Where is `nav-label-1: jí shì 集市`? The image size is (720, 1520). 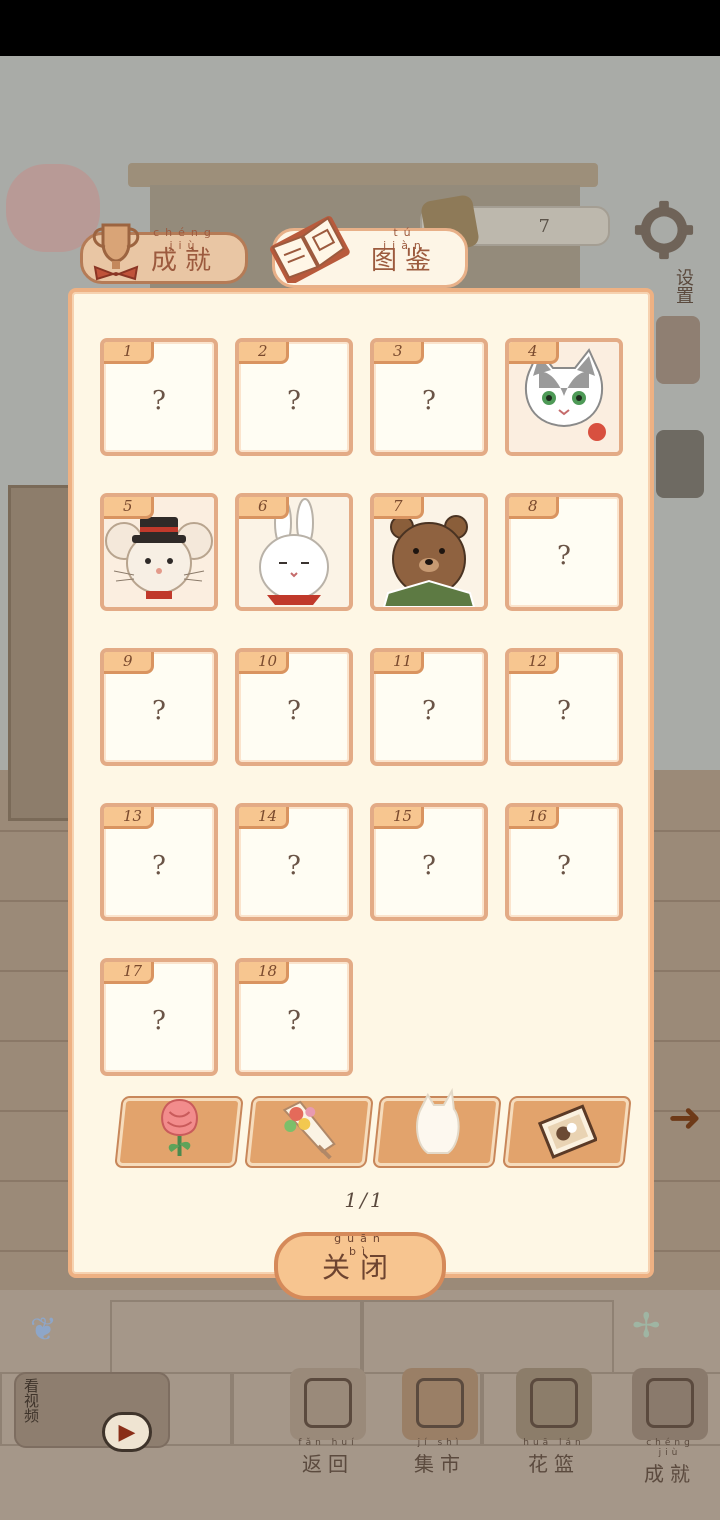 nav-label-1: jí shì 集市 is located at coordinates (440, 1457).